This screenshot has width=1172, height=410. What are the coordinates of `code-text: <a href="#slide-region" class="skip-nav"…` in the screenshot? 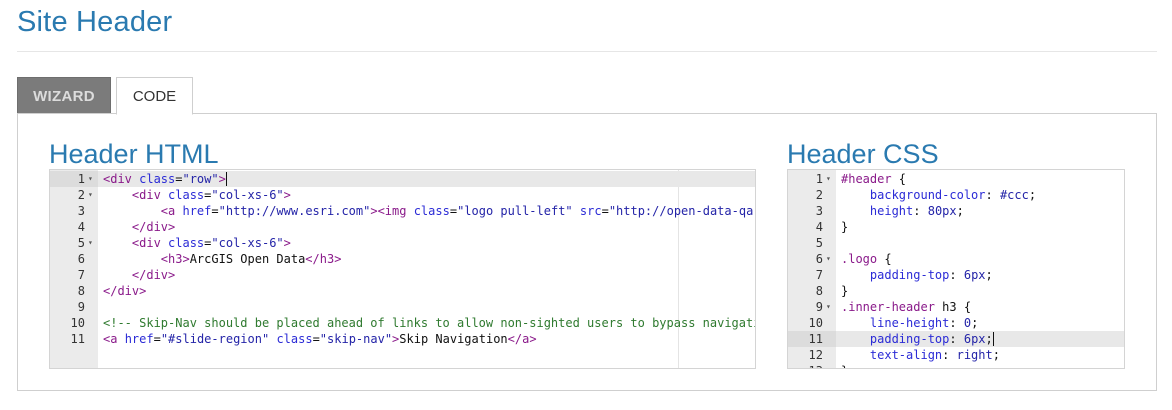 It's located at (320, 339).